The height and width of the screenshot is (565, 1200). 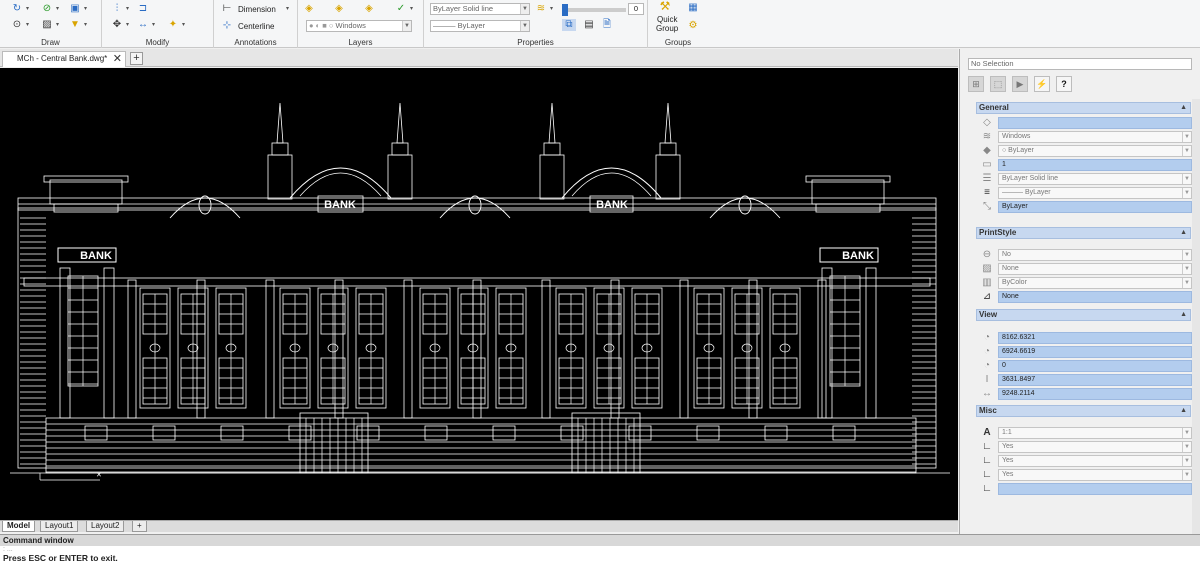 I want to click on prop-row-center-z: ◔ 0, so click(x=1084, y=366).